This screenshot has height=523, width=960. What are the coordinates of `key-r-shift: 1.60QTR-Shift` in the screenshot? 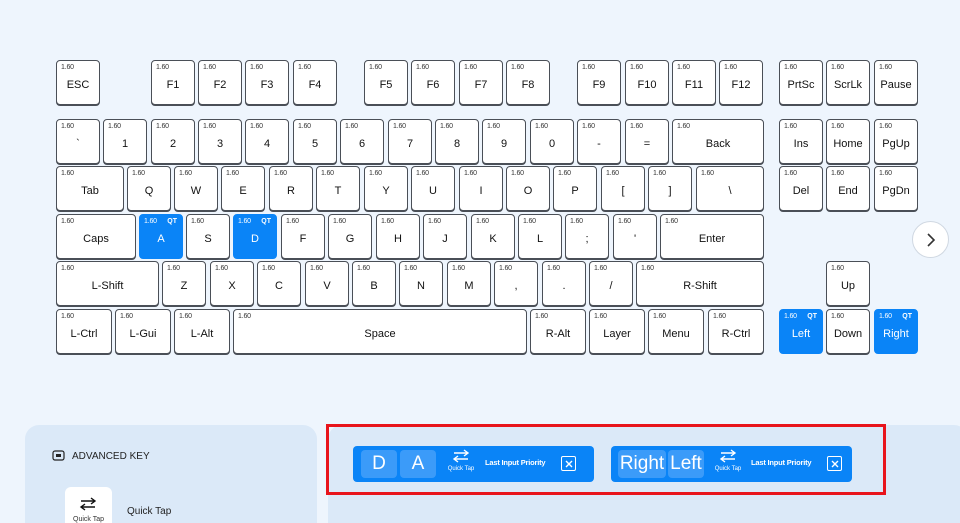 It's located at (700, 283).